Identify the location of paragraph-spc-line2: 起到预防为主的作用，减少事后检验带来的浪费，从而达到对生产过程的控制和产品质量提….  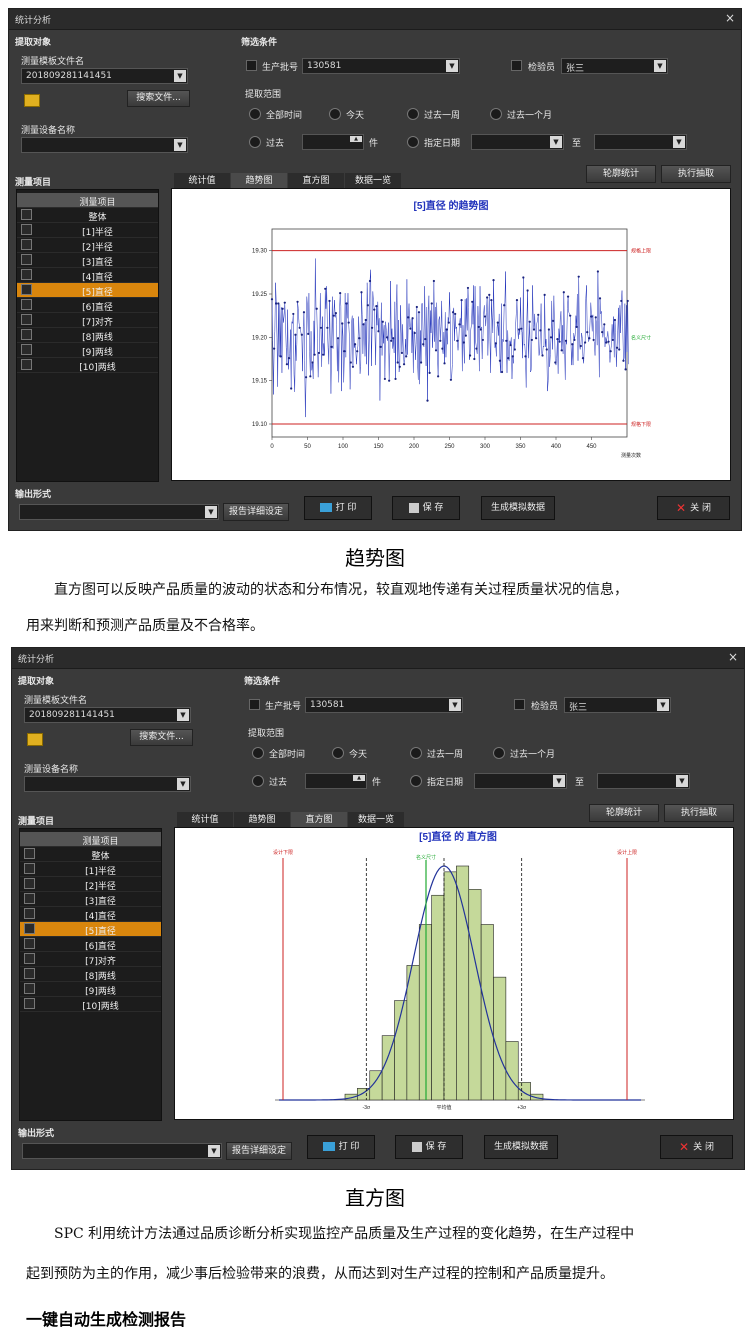
(320, 1274).